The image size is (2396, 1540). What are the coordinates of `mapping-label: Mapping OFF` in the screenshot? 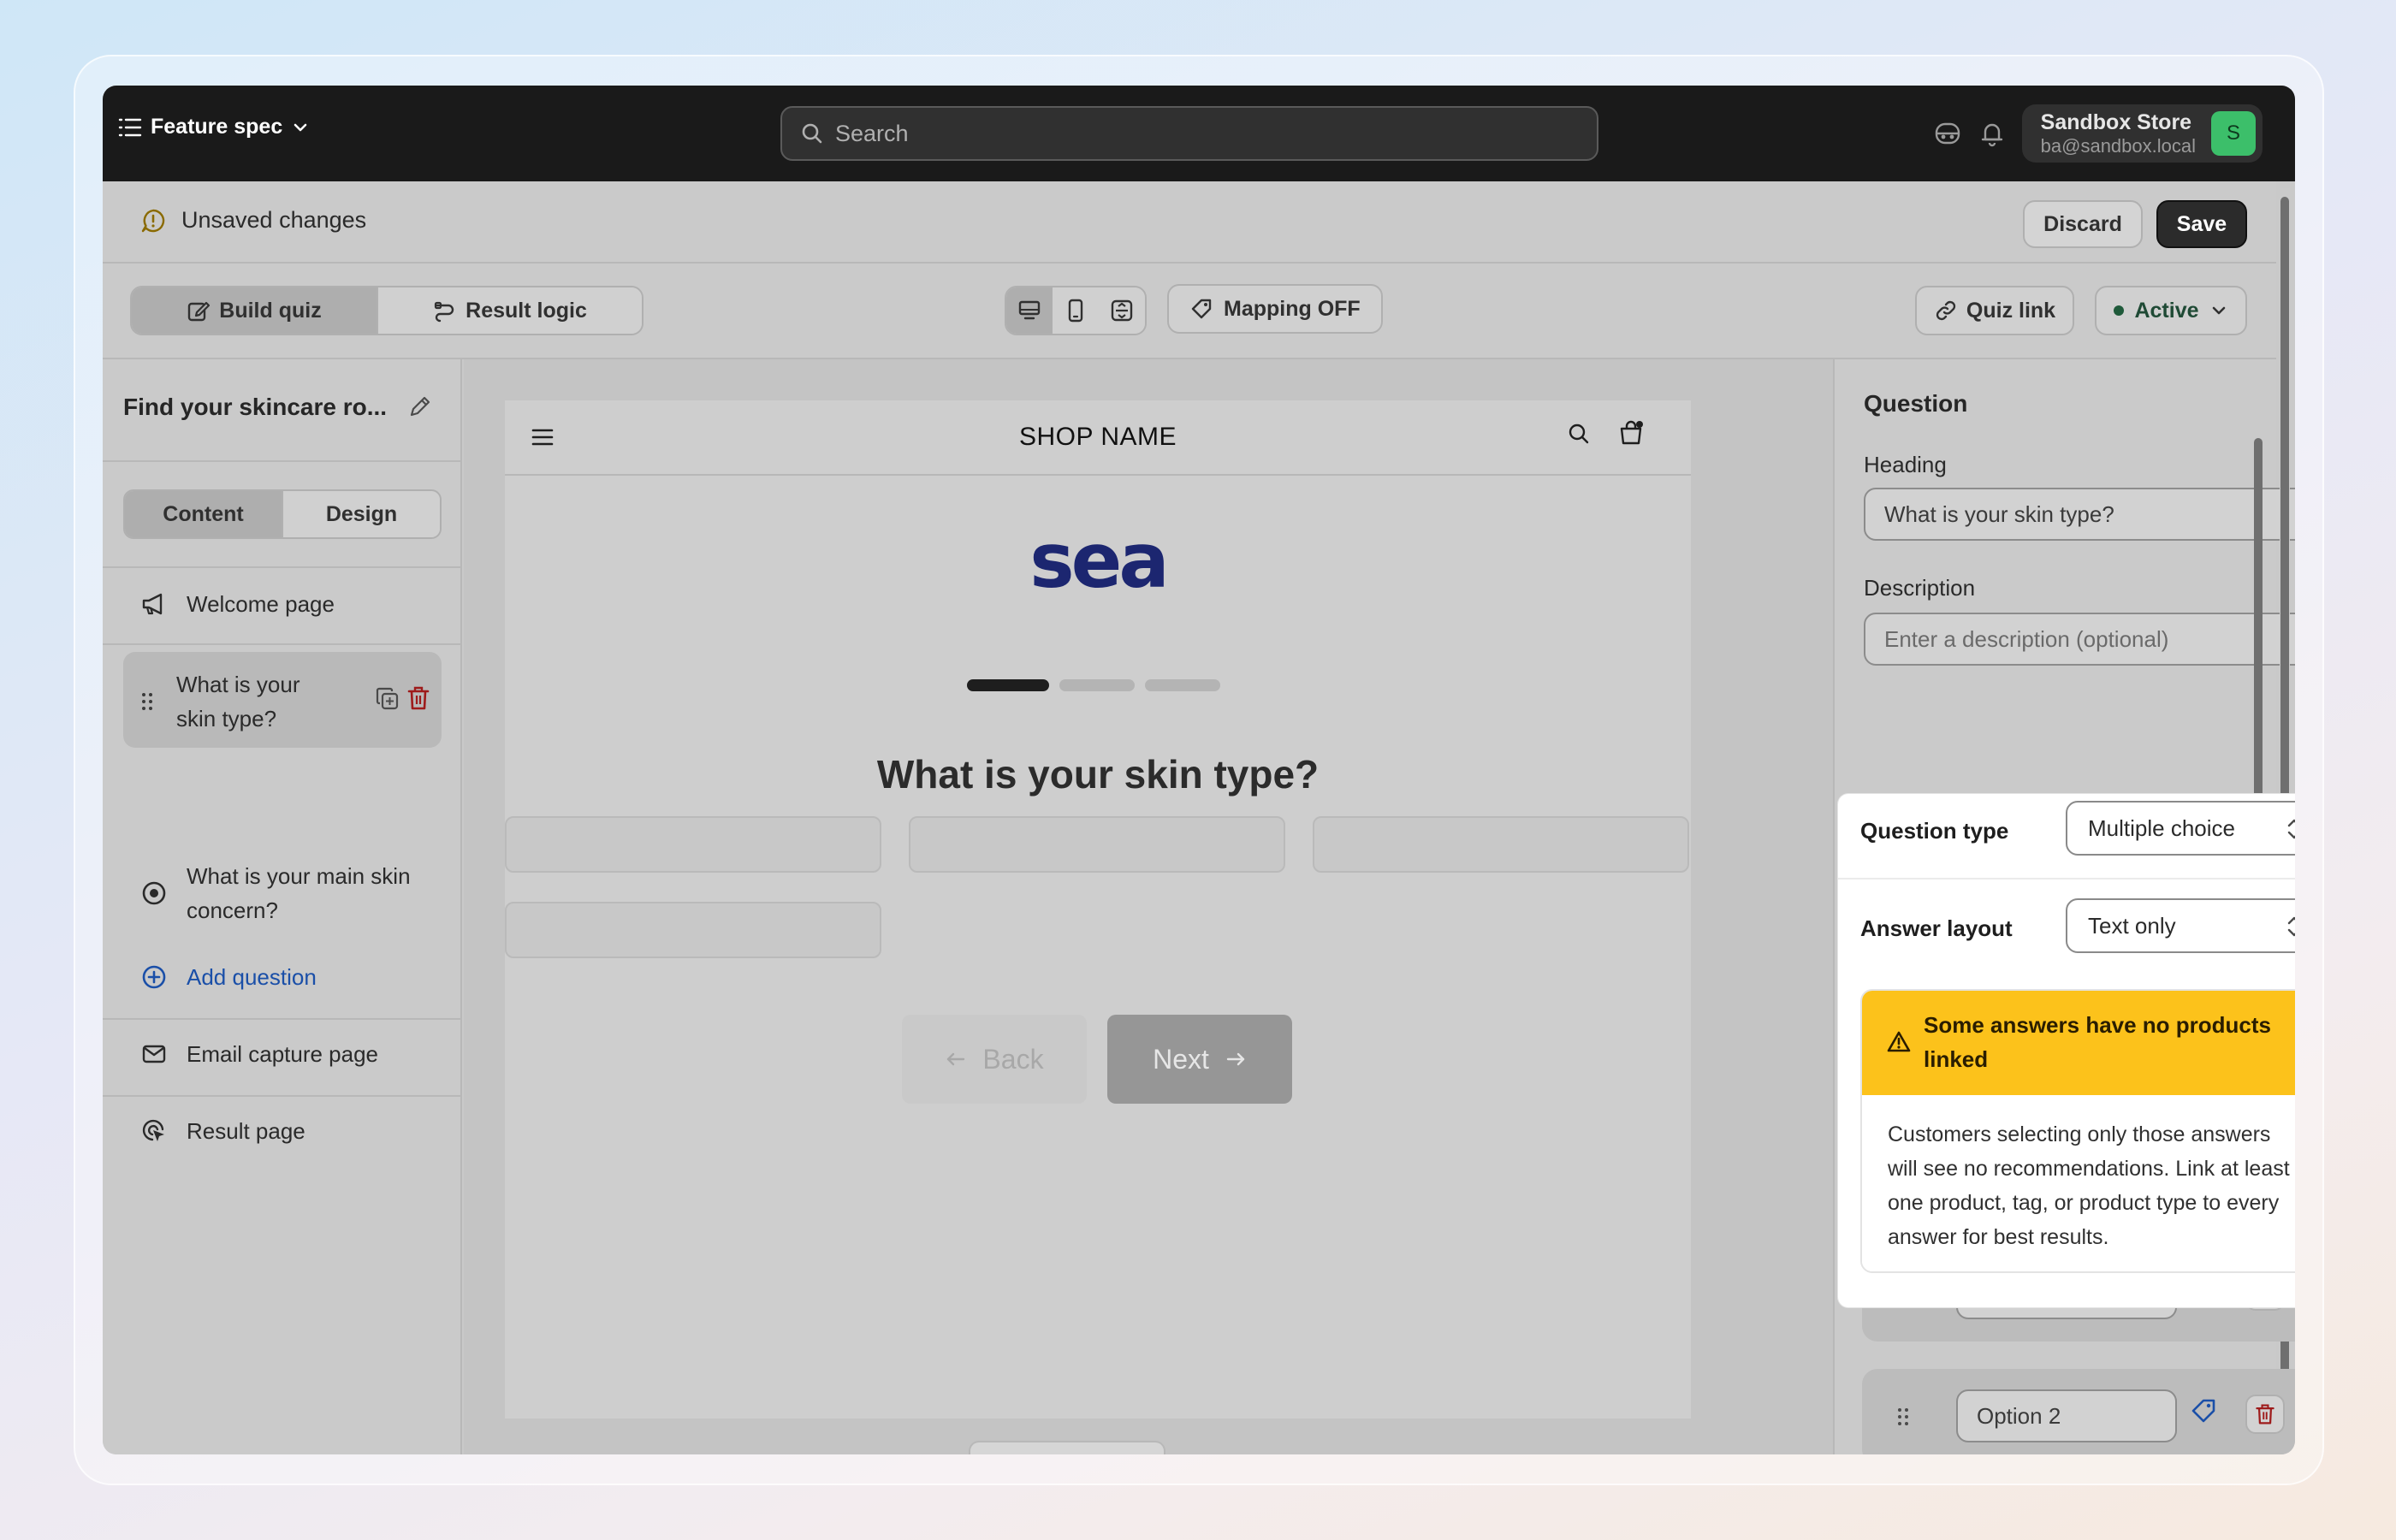 It's located at (1292, 308).